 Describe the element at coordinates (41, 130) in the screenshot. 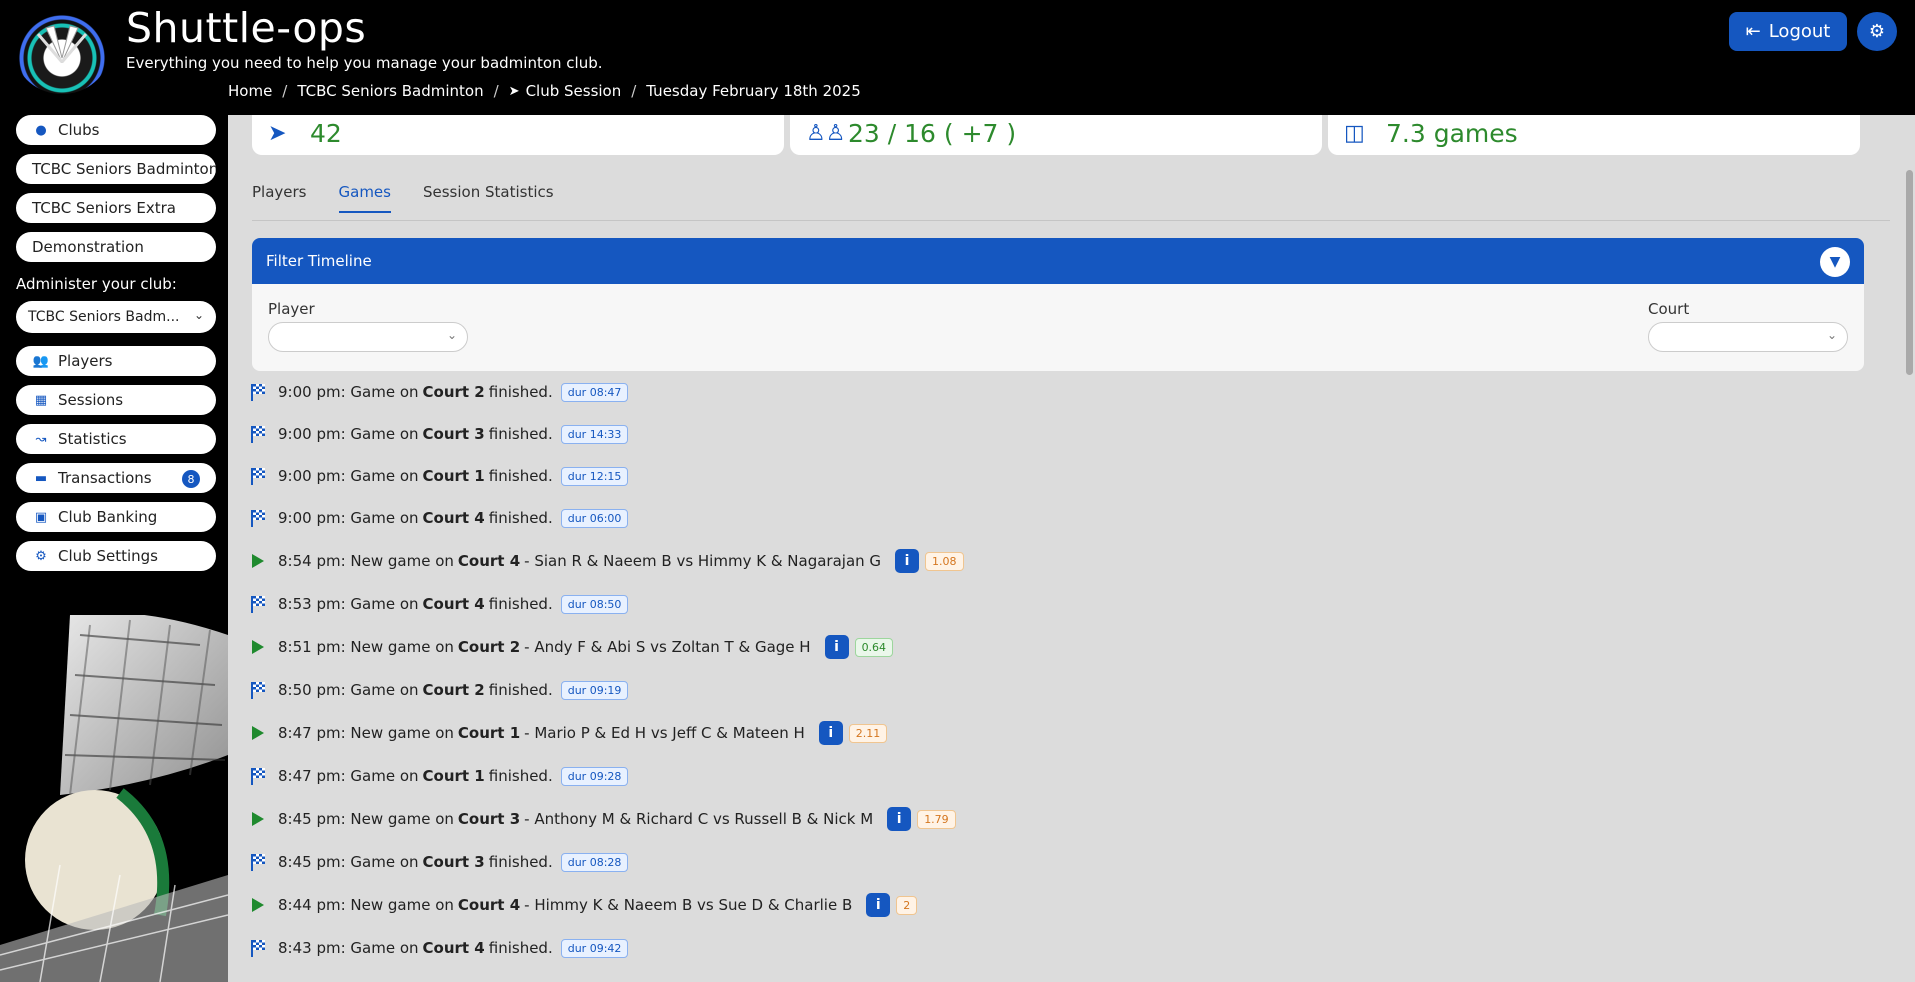

I see `users-icon: ●` at that location.